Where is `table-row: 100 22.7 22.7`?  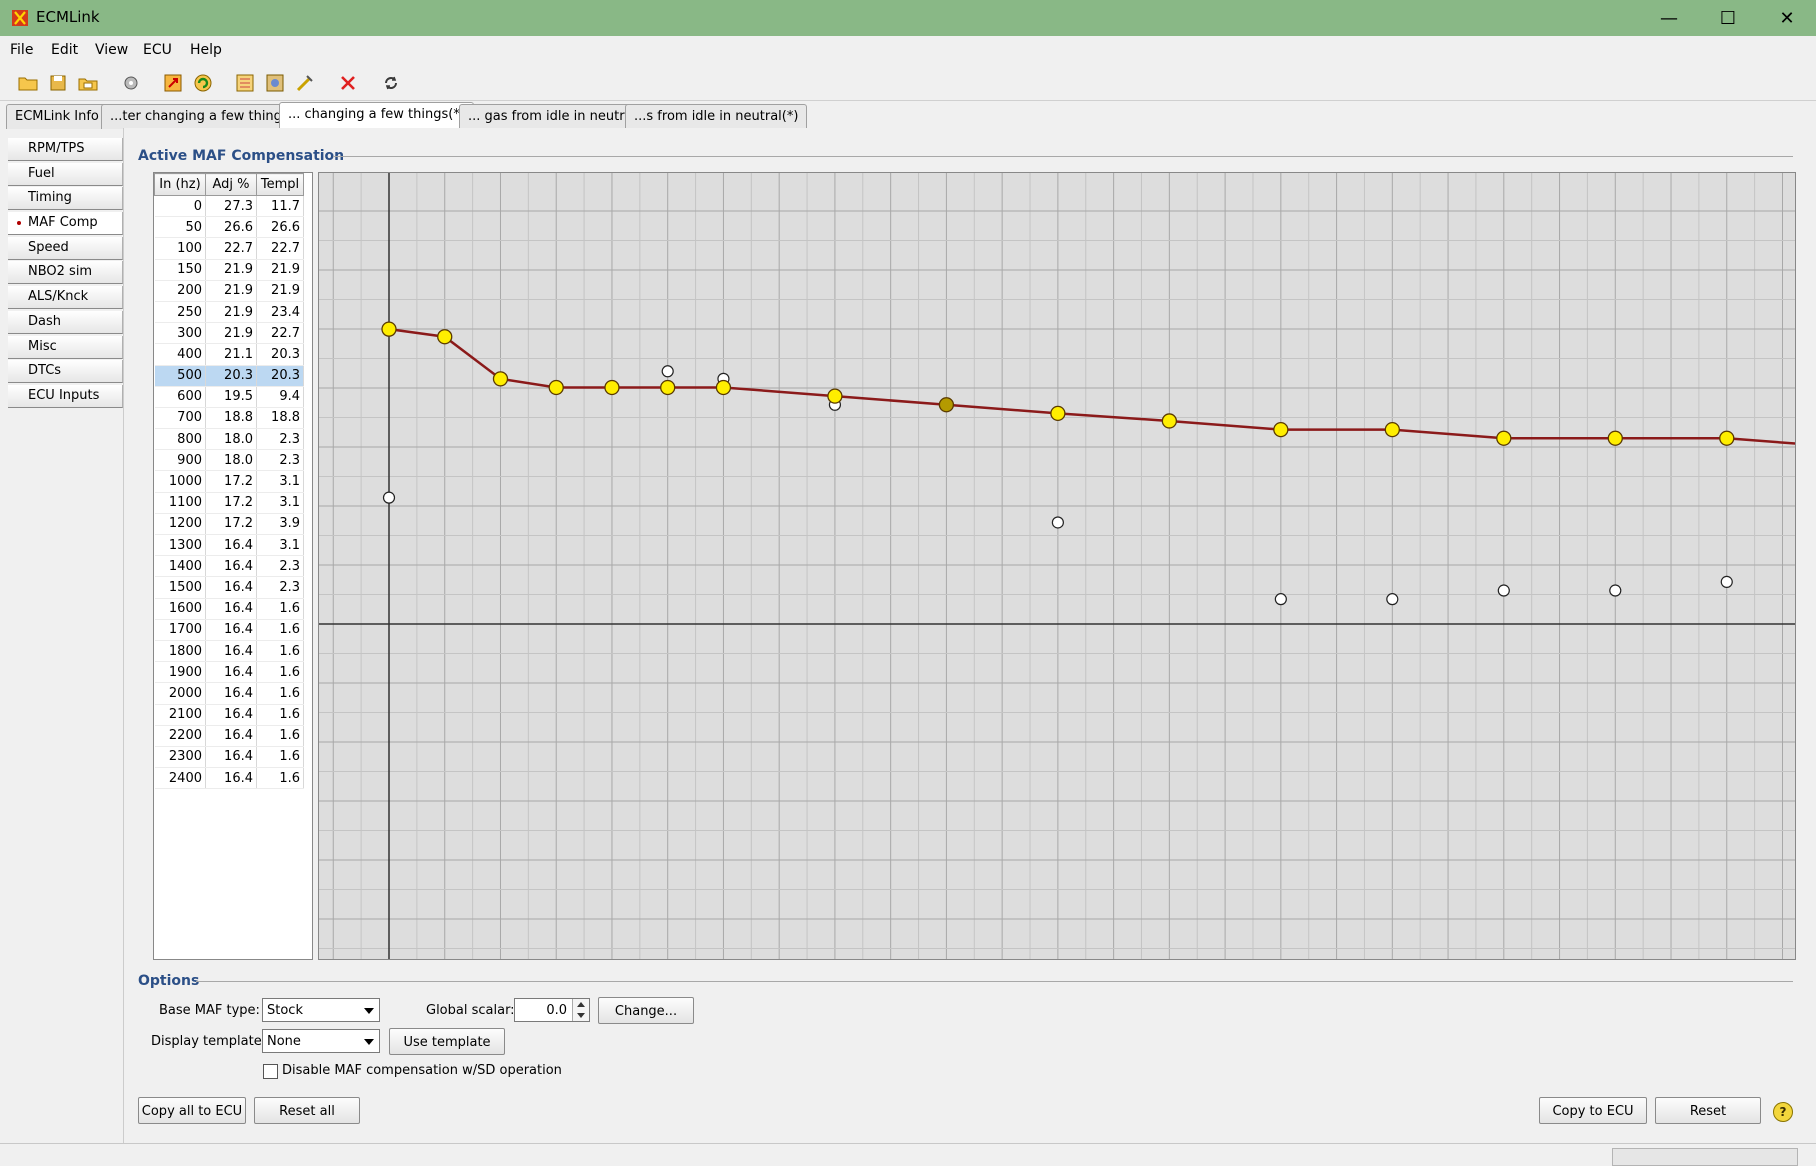 table-row: 100 22.7 22.7 is located at coordinates (229, 248).